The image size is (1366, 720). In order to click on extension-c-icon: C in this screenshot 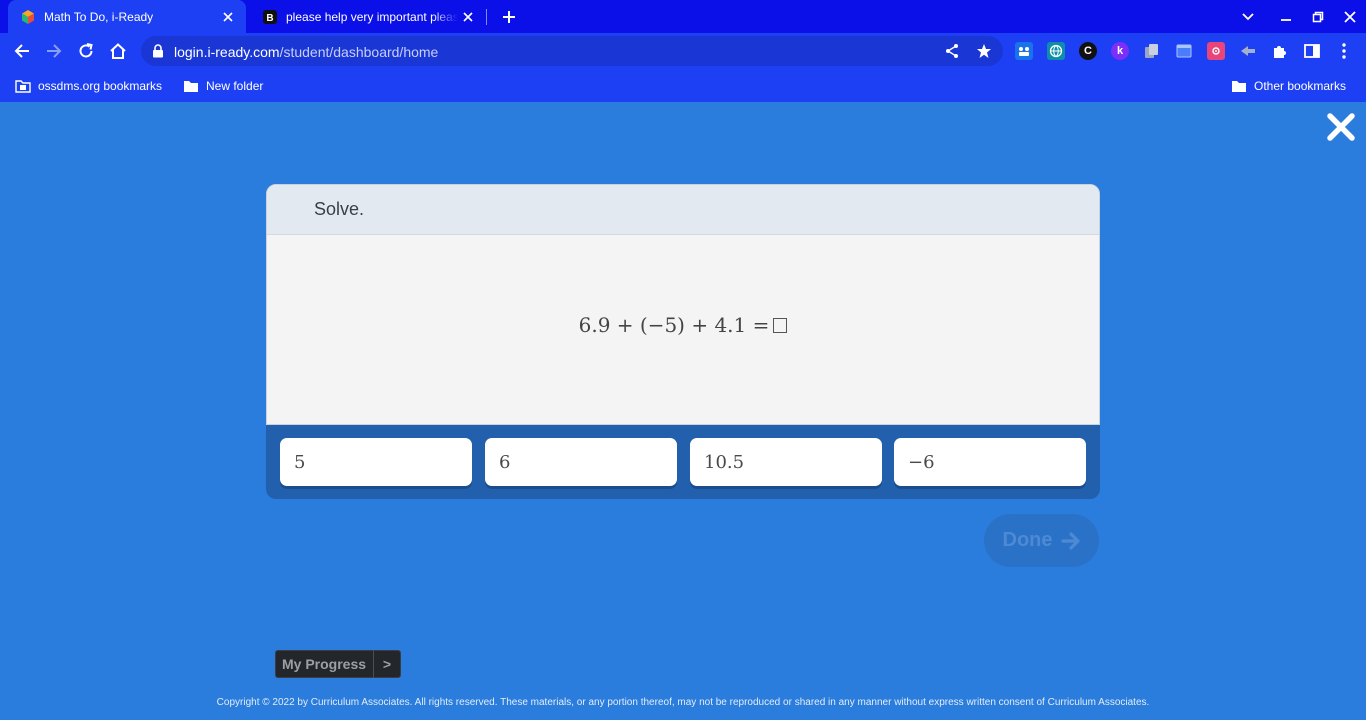, I will do `click(1088, 51)`.